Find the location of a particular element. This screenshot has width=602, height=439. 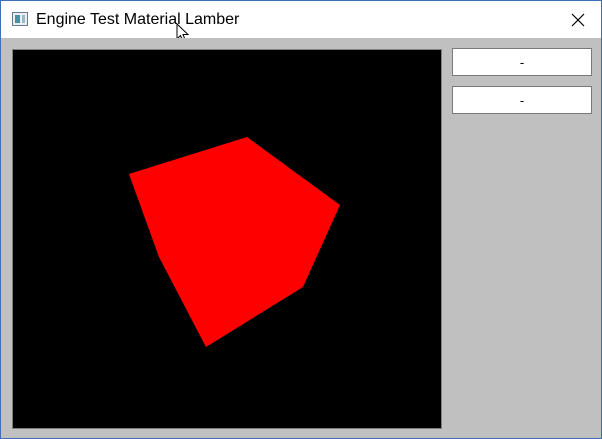

close-icon is located at coordinates (578, 19).